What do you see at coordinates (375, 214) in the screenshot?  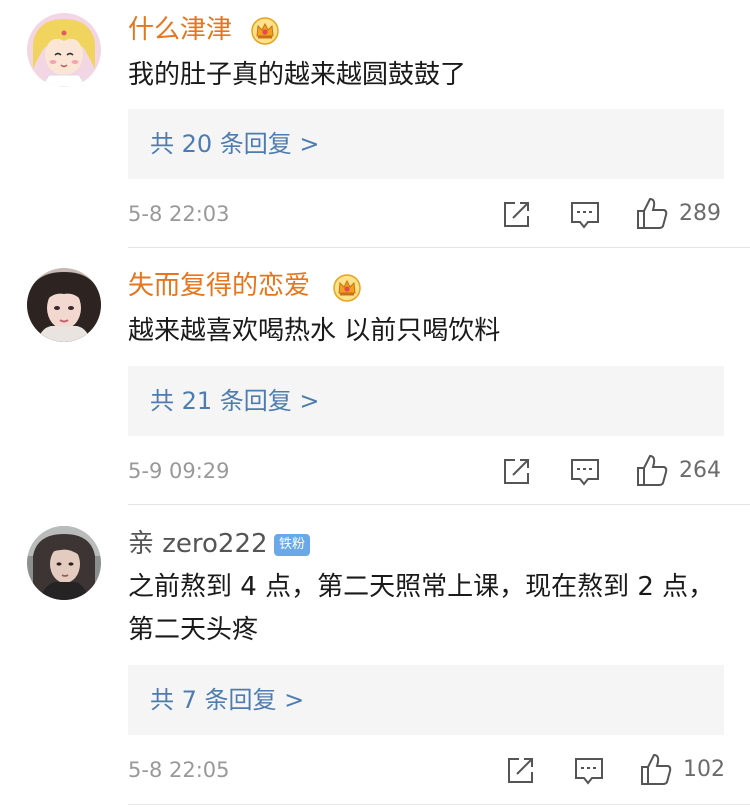 I see `comment-meta: 5-8 22:03 289` at bounding box center [375, 214].